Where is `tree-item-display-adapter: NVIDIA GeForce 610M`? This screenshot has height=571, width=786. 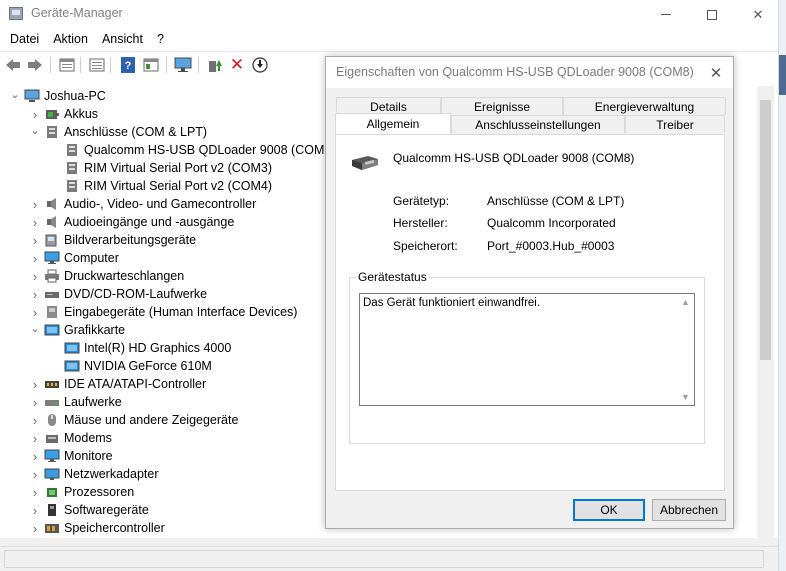
tree-item-display-adapter: NVIDIA GeForce 610M is located at coordinates (136, 366).